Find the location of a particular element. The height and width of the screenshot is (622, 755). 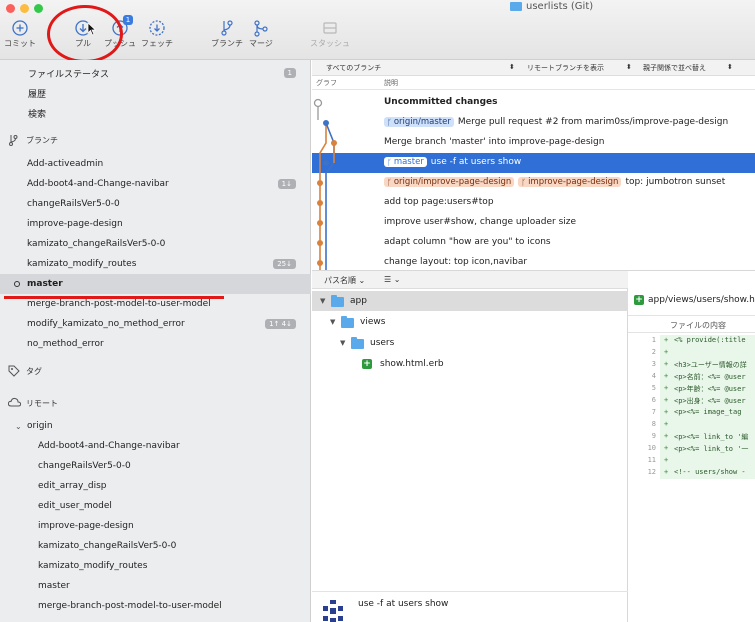

commit-graph is located at coordinates (325, 184).